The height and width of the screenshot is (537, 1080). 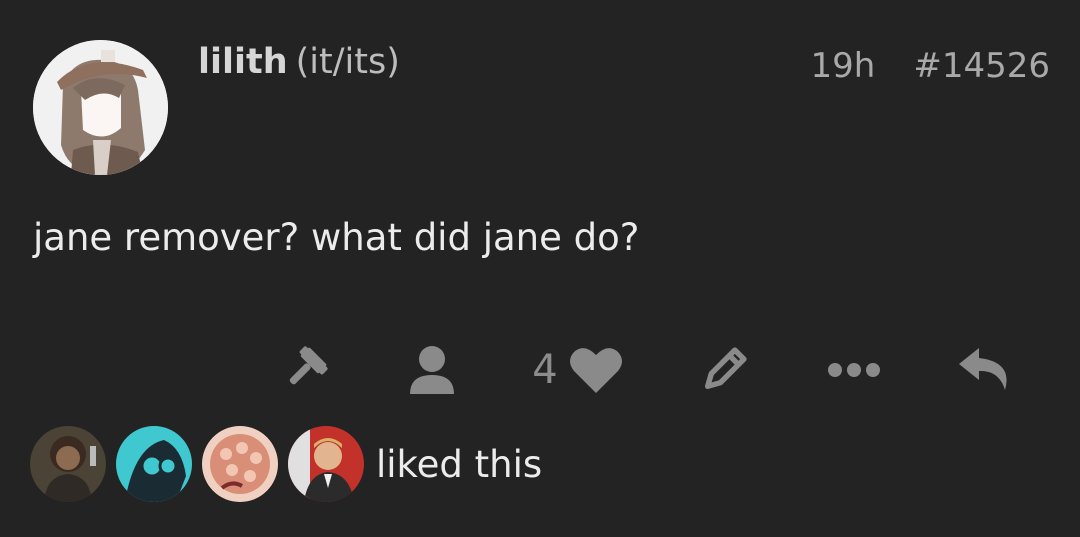 I want to click on post-actions: 4, so click(x=540, y=370).